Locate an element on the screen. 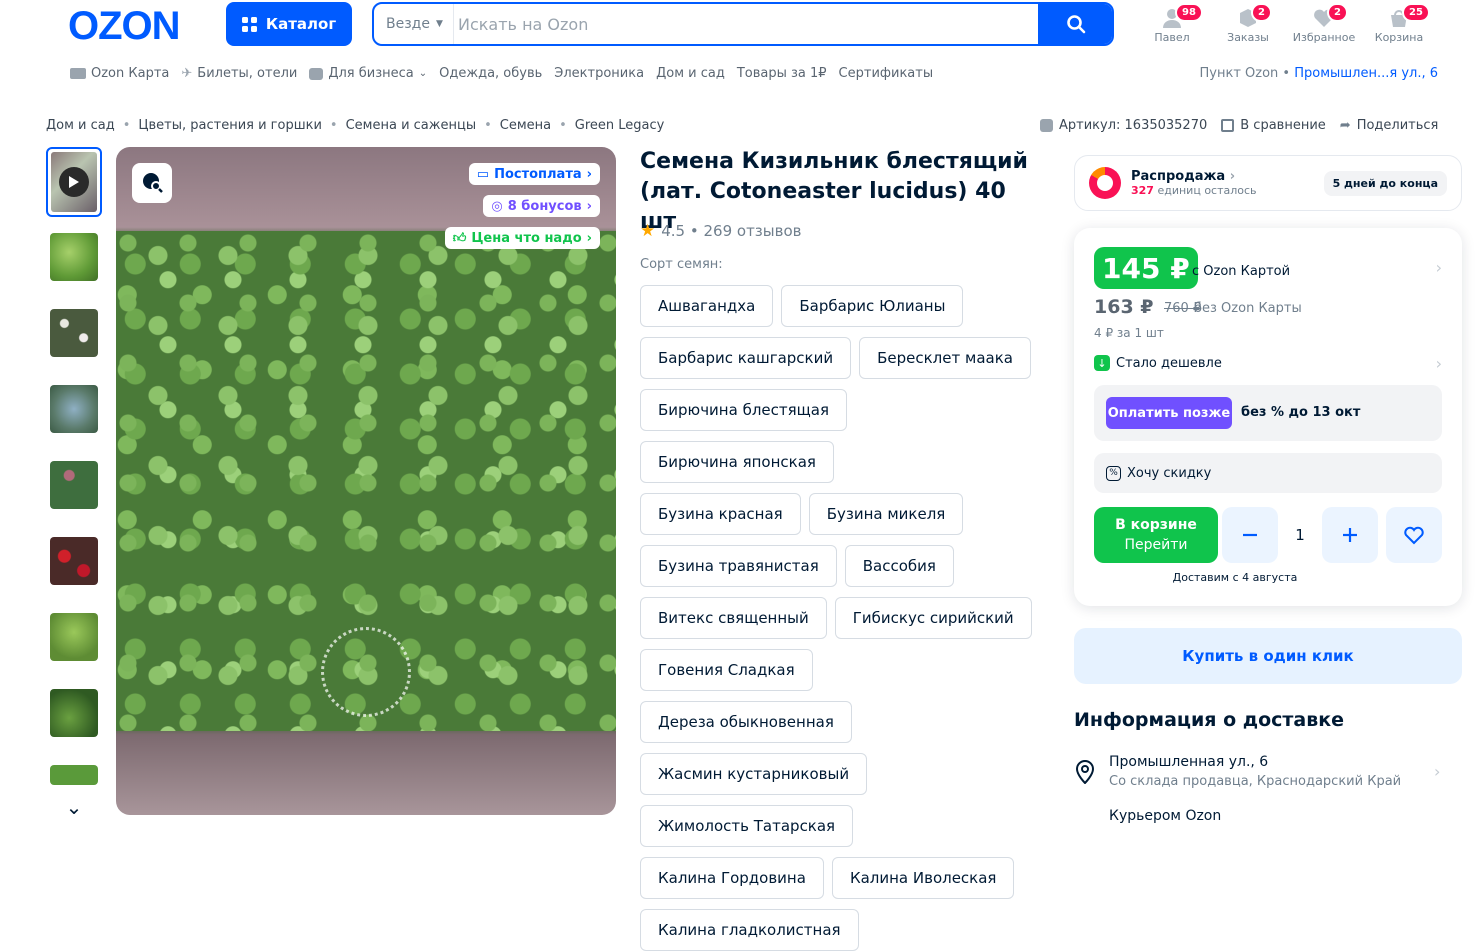 The image size is (1483, 951). thumbnail-video is located at coordinates (74, 182).